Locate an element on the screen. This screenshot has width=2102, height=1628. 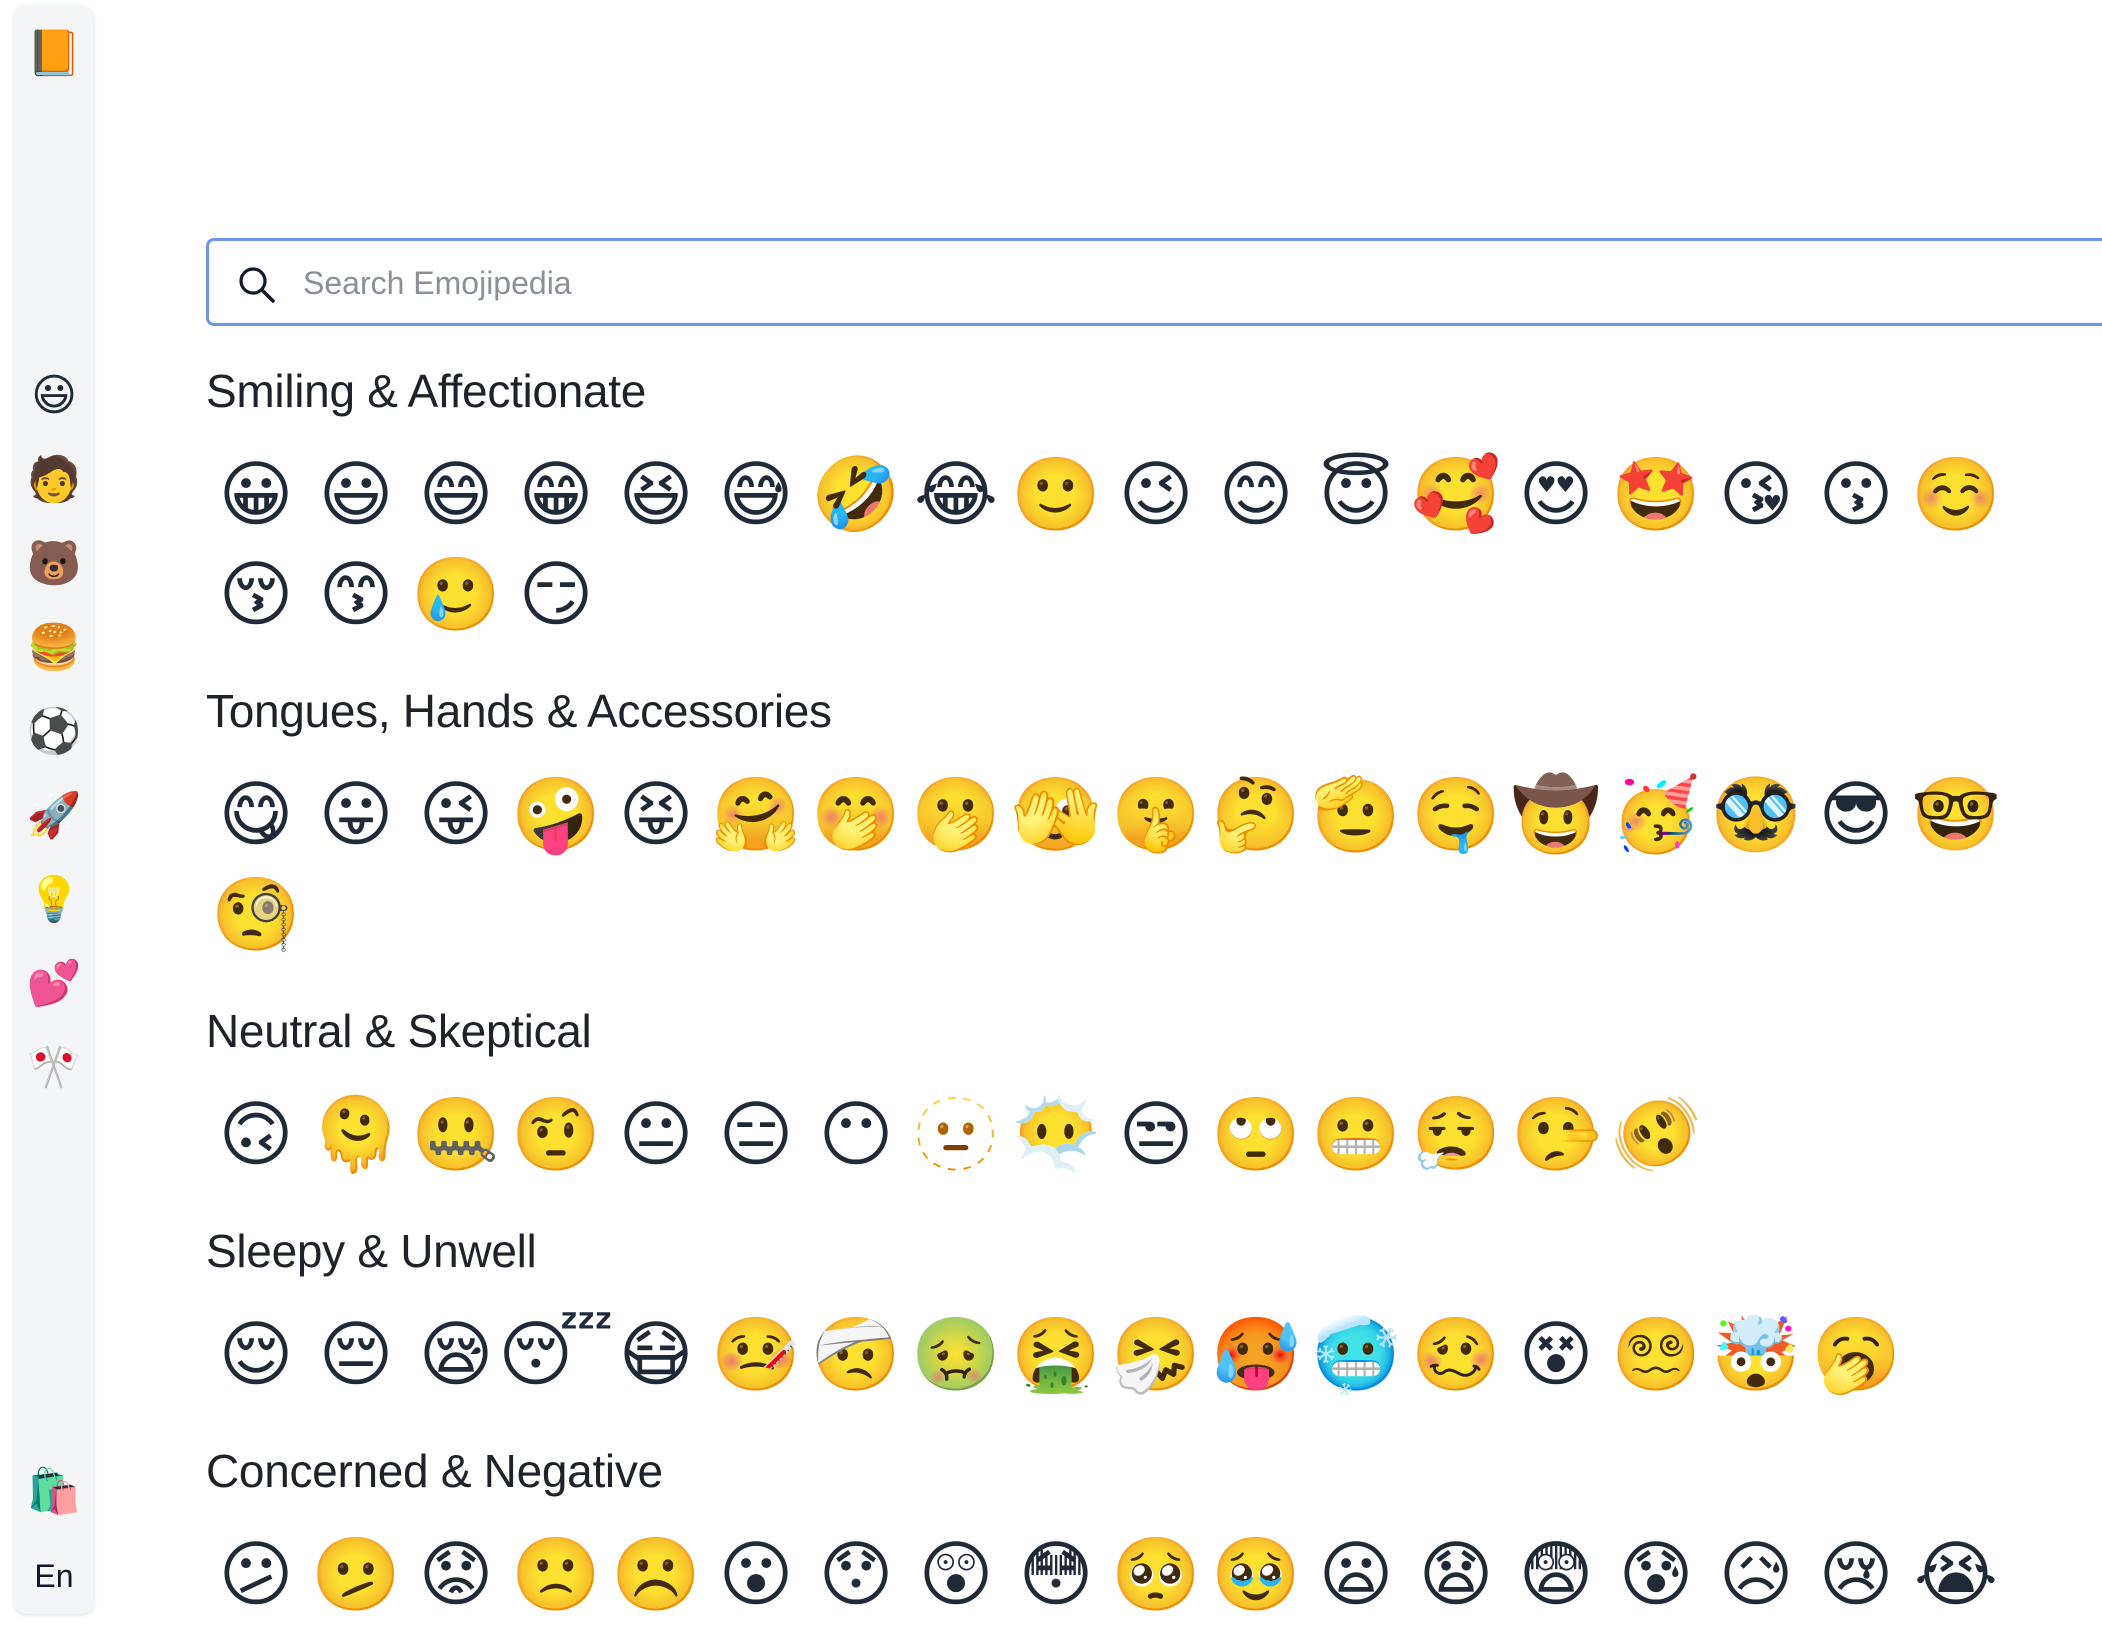
emoji-button: 😔 is located at coordinates (356, 1354).